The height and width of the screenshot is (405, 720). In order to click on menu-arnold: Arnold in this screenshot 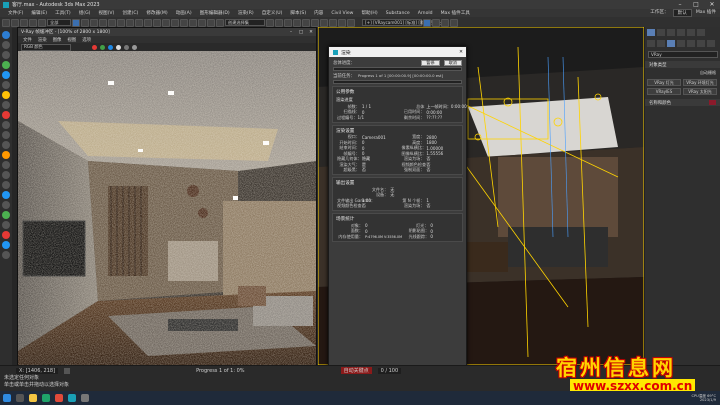, I will do `click(425, 13)`.